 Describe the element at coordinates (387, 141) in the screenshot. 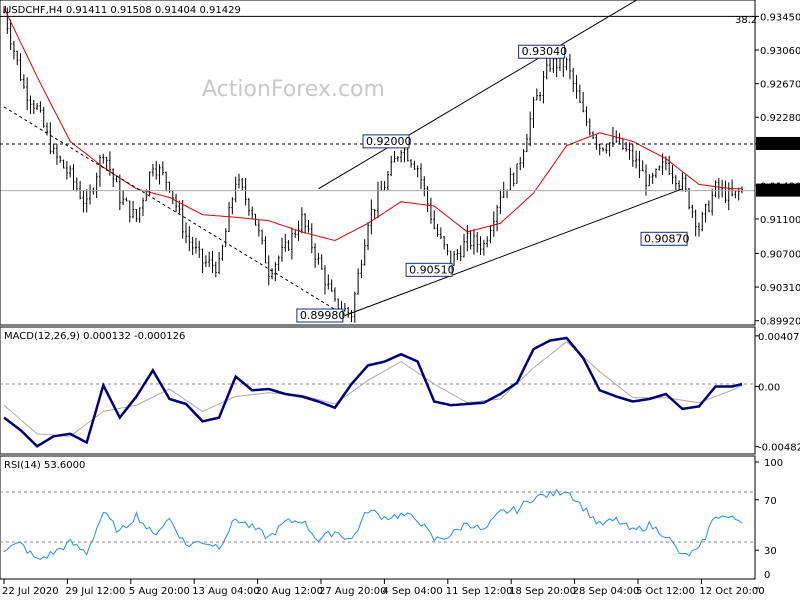

I see `price-annotation: 0.92000` at that location.